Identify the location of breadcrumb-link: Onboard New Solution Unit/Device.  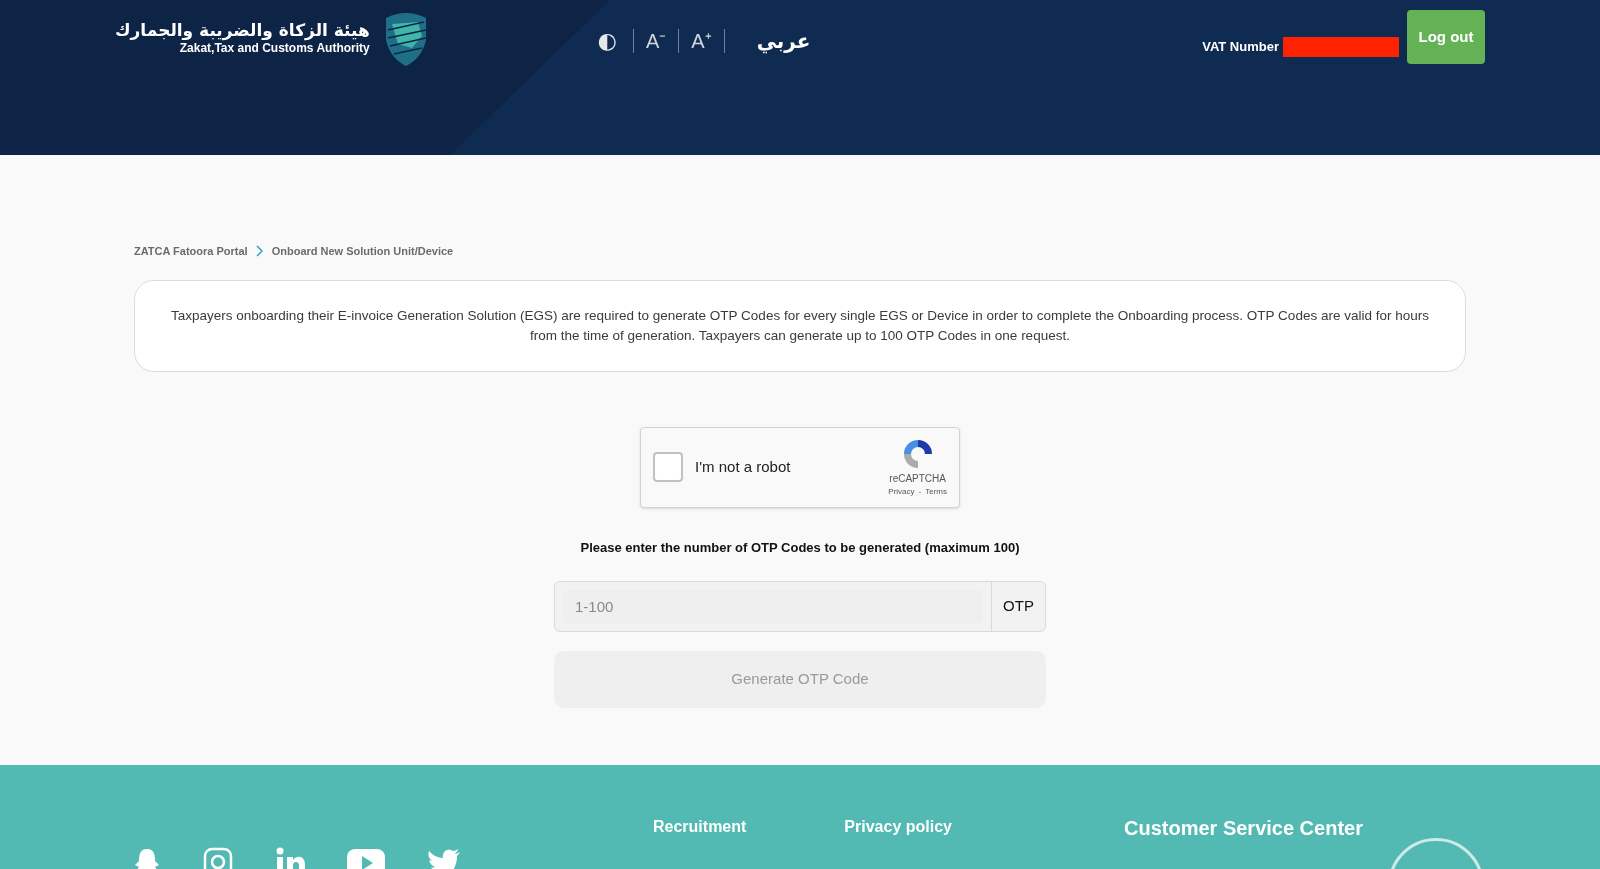
(362, 251).